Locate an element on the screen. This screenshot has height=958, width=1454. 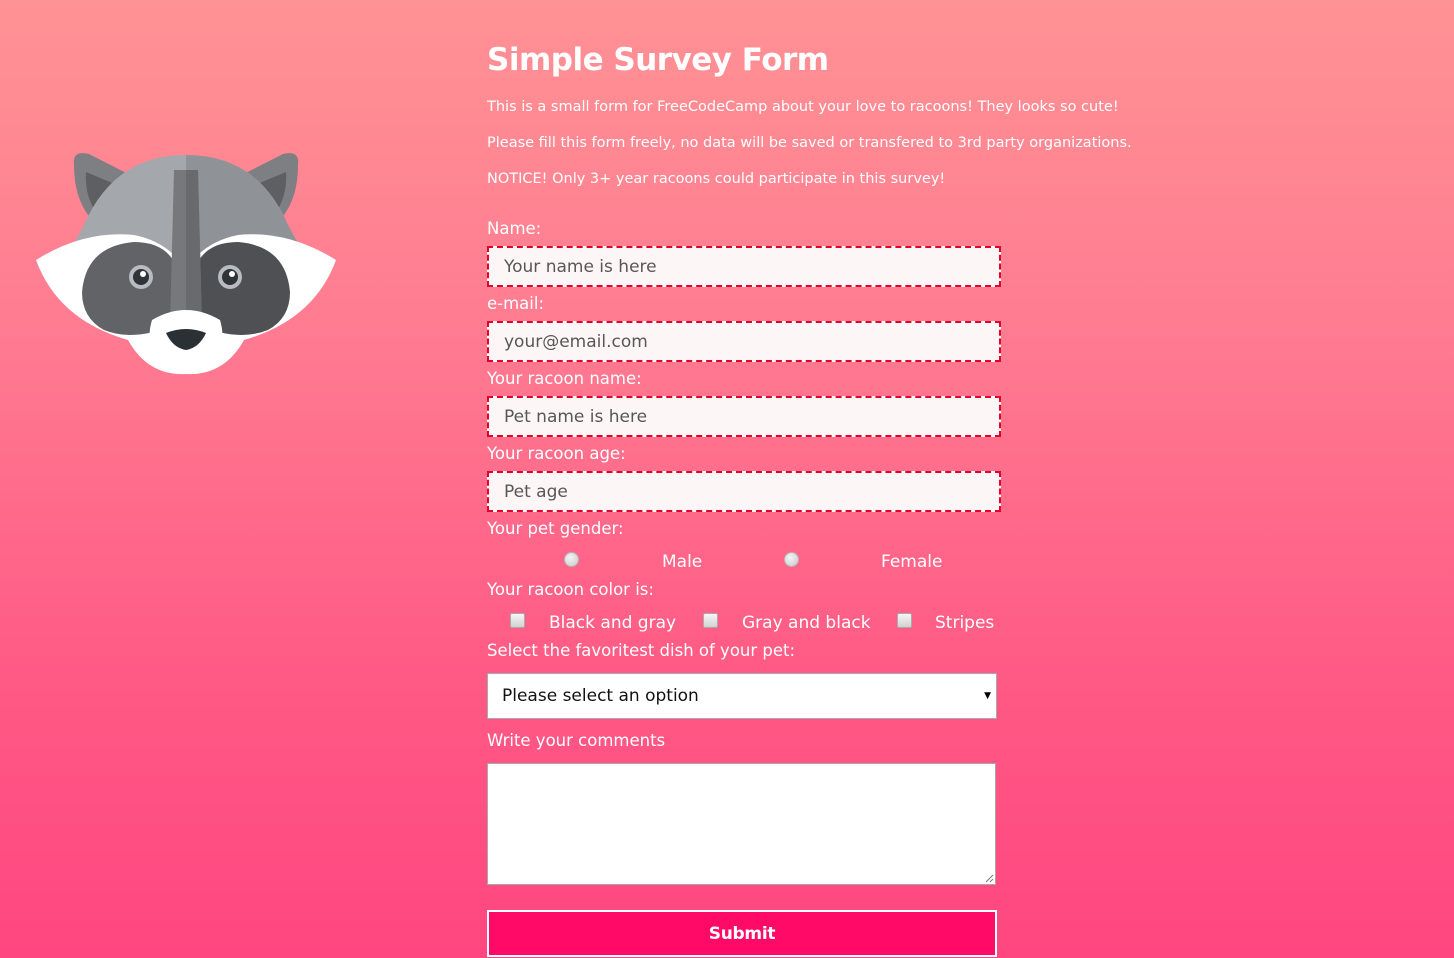
color-stripes-label: Stripes is located at coordinates (965, 623).